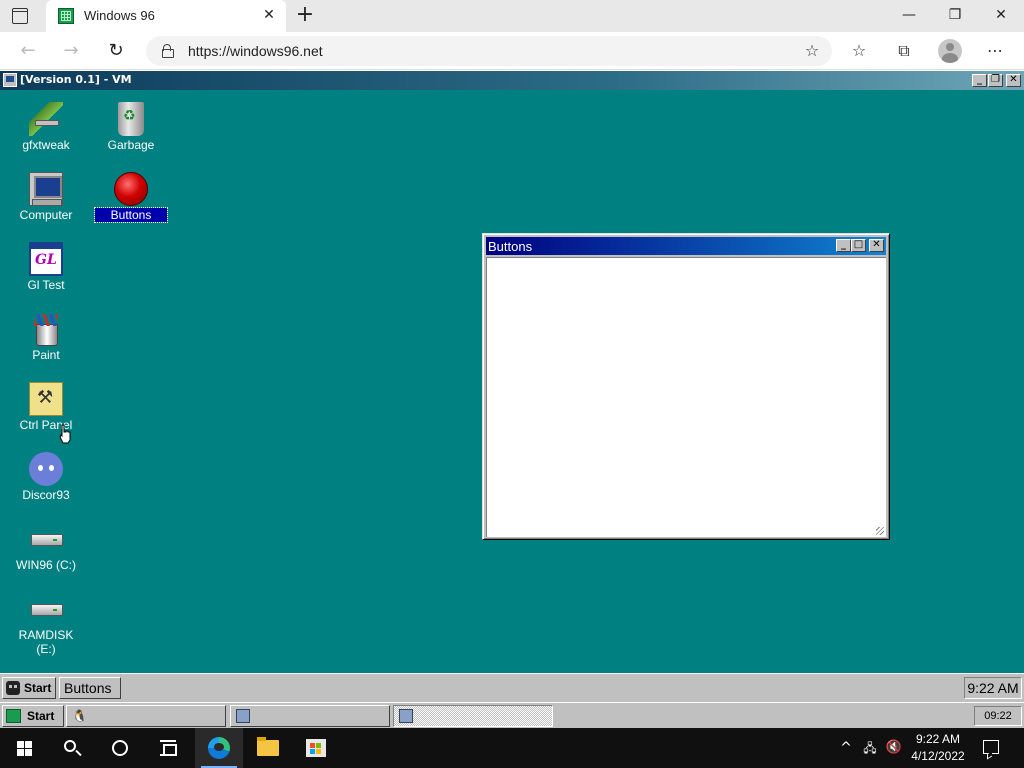  What do you see at coordinates (979, 80) in the screenshot?
I see `vm-minimize-button: _` at bounding box center [979, 80].